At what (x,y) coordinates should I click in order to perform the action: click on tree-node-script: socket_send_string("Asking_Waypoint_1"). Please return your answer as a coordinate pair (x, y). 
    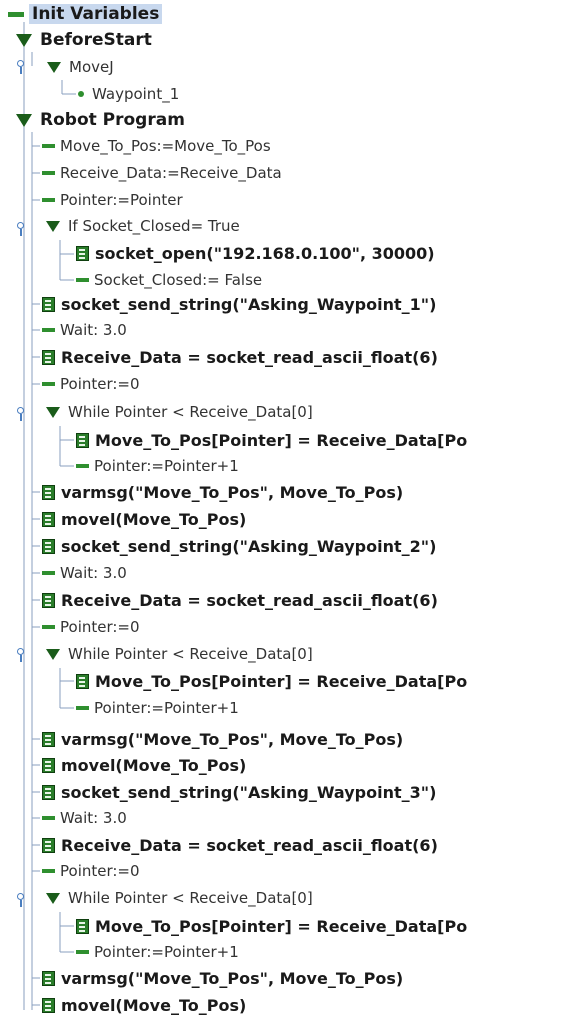
    Looking at the image, I should click on (239, 304).